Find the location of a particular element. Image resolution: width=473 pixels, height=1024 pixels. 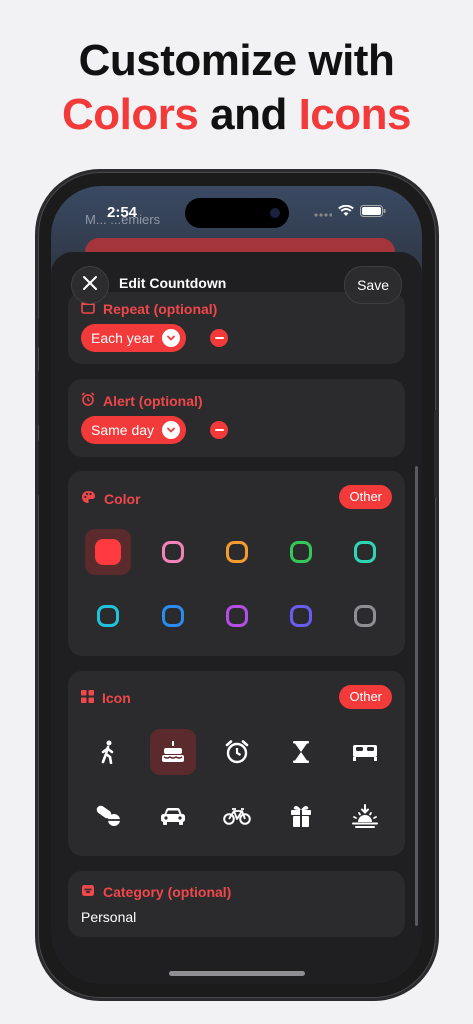

alert-card: Alert (optional) Same day is located at coordinates (236, 418).